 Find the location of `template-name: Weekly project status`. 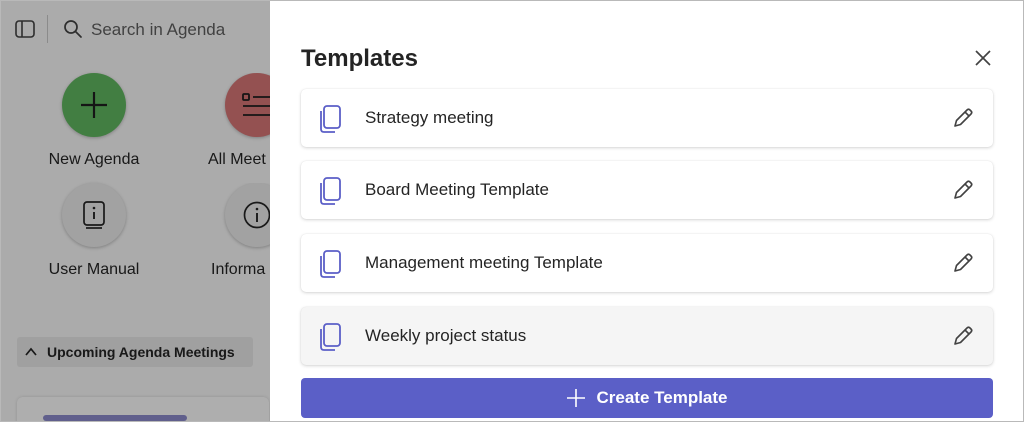

template-name: Weekly project status is located at coordinates (446, 335).